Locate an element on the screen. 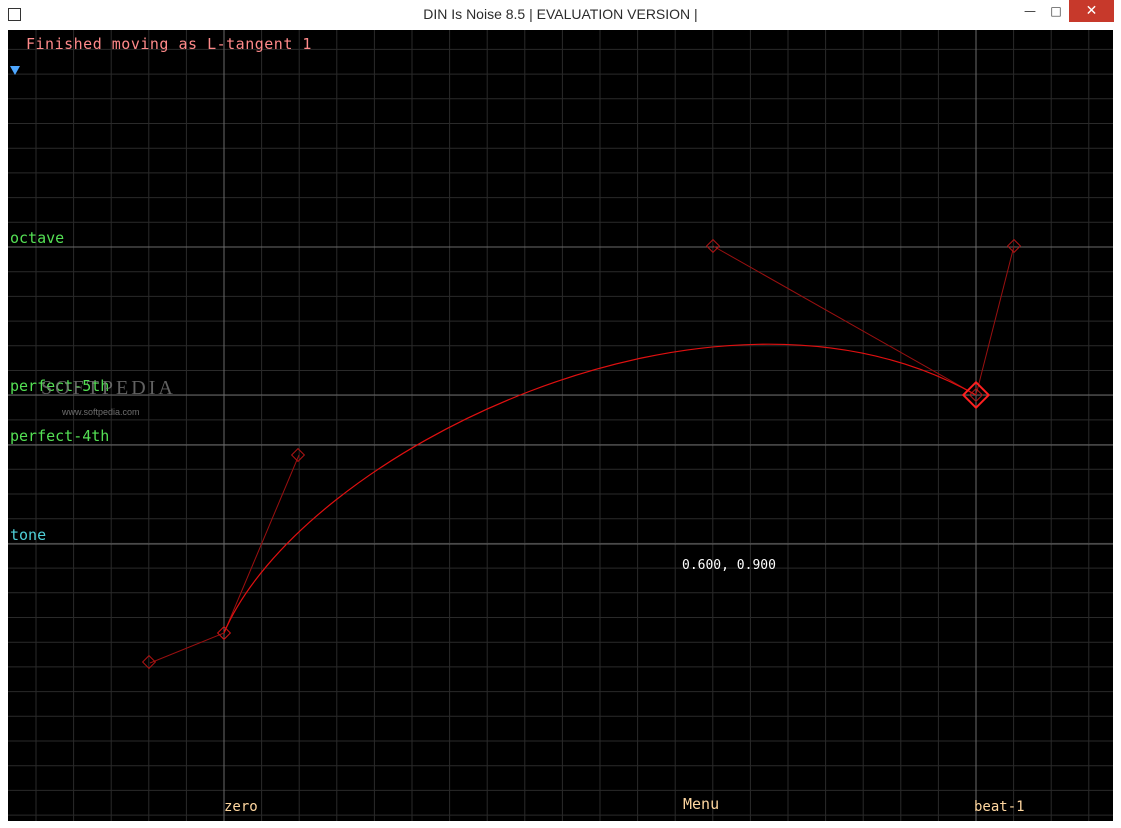 The width and height of the screenshot is (1121, 828). maximize-button: □ is located at coordinates (1056, 11).